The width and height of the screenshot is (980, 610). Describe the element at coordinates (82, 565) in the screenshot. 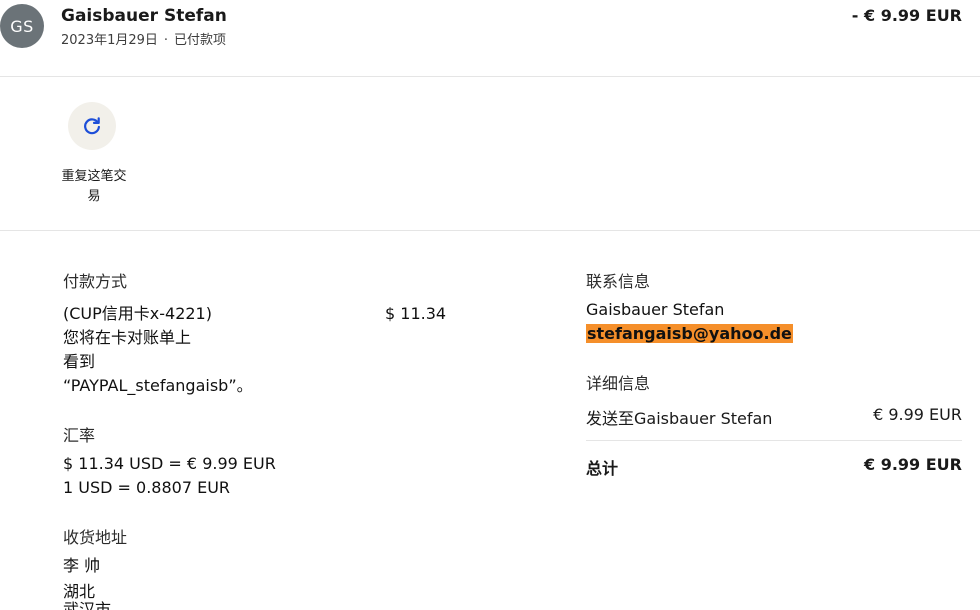

I see `shipping-address-line-1: 李 帅` at that location.